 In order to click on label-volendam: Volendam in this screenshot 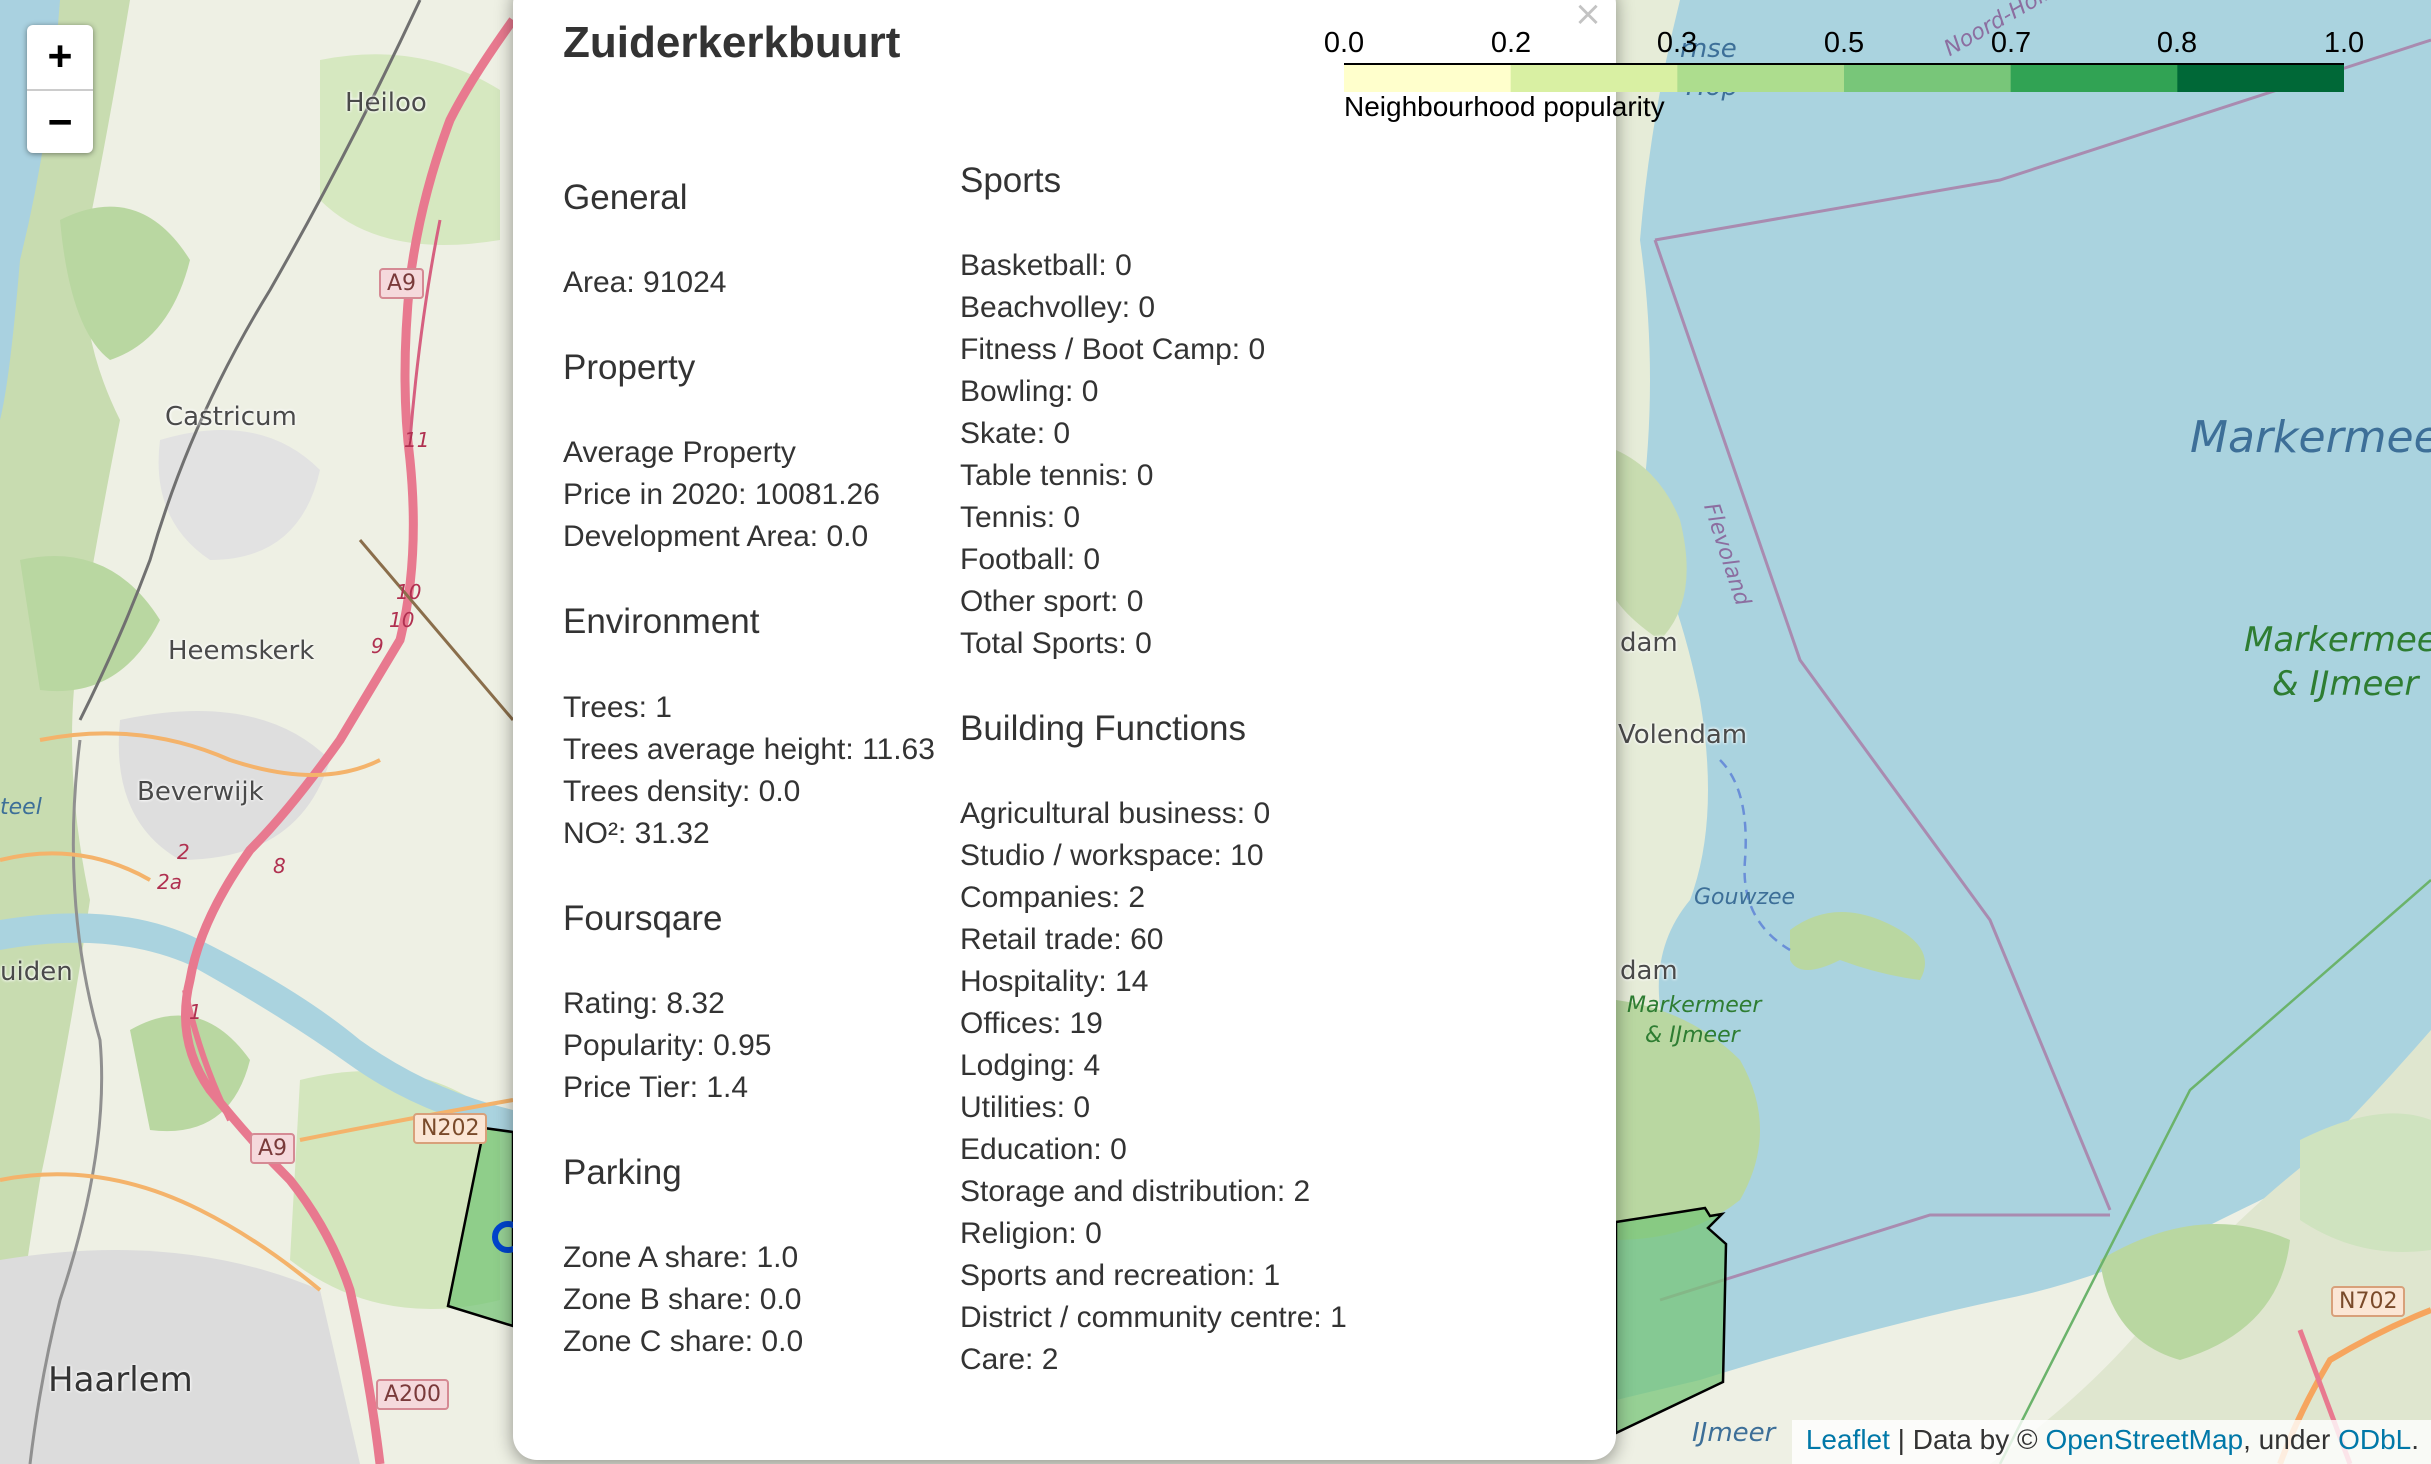, I will do `click(1683, 735)`.